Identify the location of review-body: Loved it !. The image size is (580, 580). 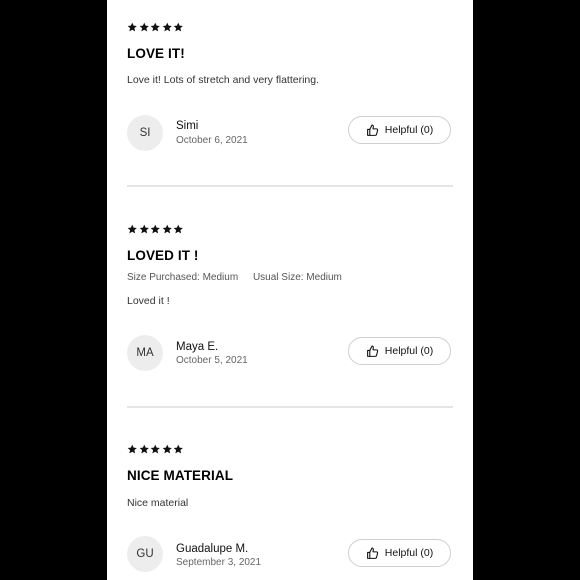
(148, 301).